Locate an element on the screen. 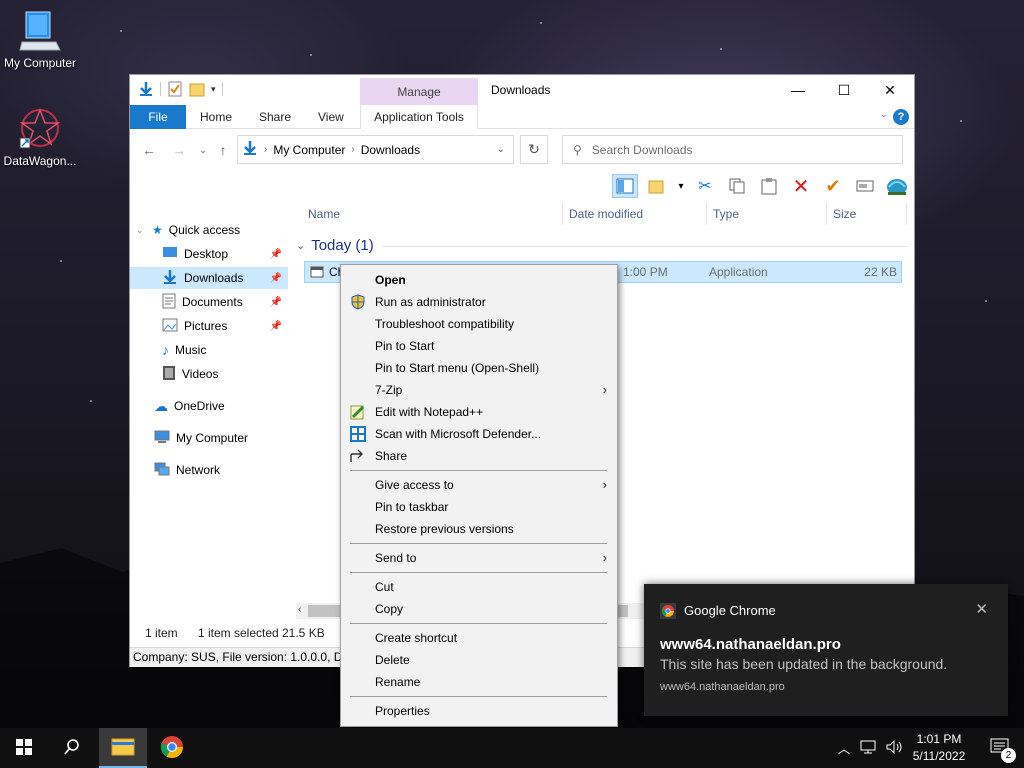  nav-network: Network is located at coordinates (209, 470).